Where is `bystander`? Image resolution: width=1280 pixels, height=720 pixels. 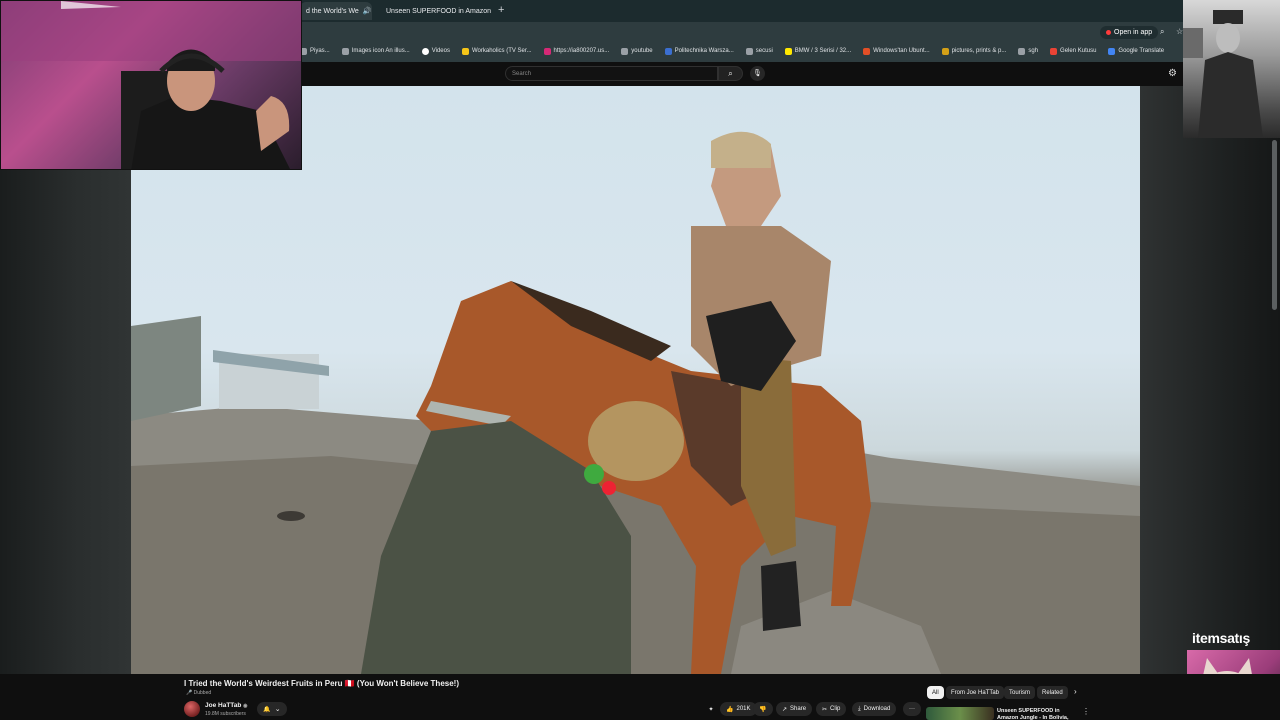
bystander is located at coordinates (1193, 43).